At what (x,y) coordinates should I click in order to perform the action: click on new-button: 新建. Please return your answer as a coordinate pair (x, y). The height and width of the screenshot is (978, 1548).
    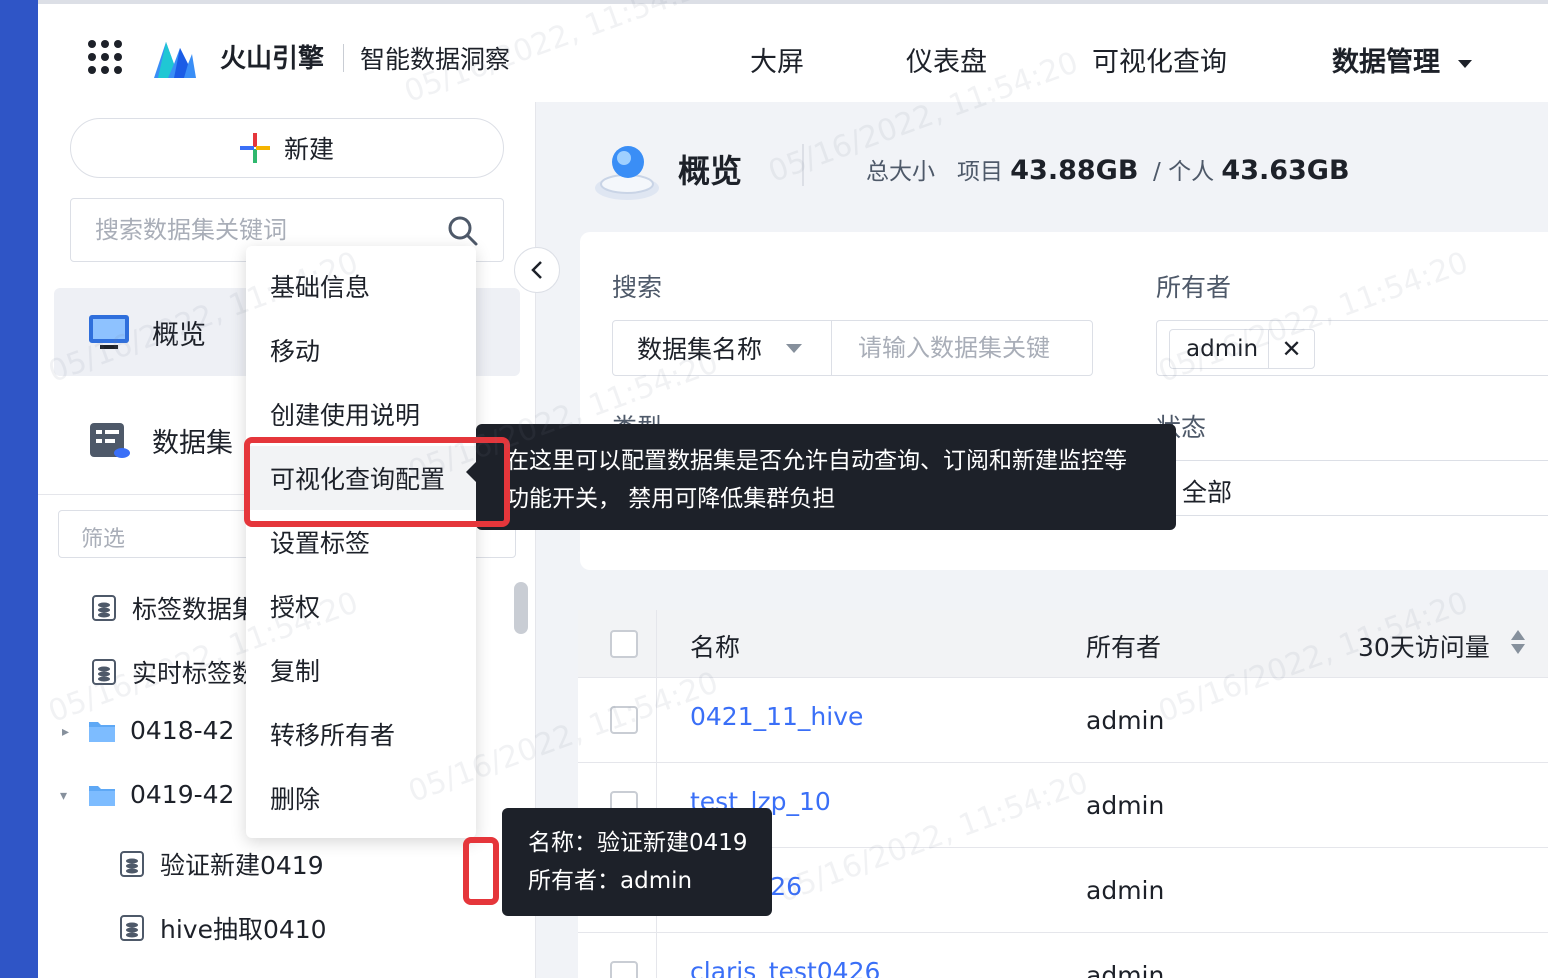
    Looking at the image, I should click on (287, 148).